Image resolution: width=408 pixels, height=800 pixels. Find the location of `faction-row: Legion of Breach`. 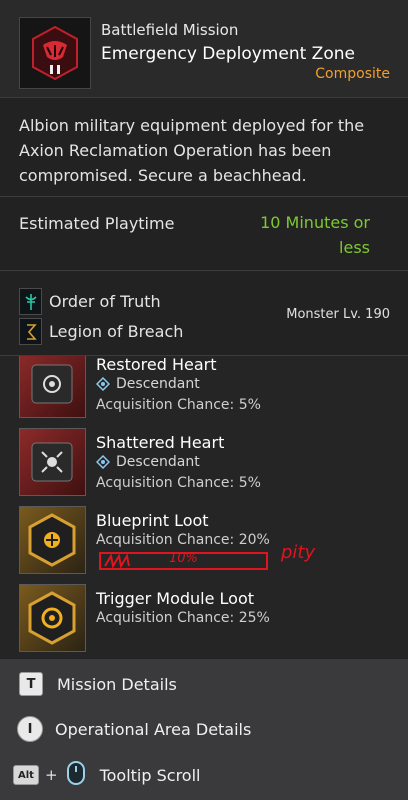

faction-row: Legion of Breach is located at coordinates (101, 331).